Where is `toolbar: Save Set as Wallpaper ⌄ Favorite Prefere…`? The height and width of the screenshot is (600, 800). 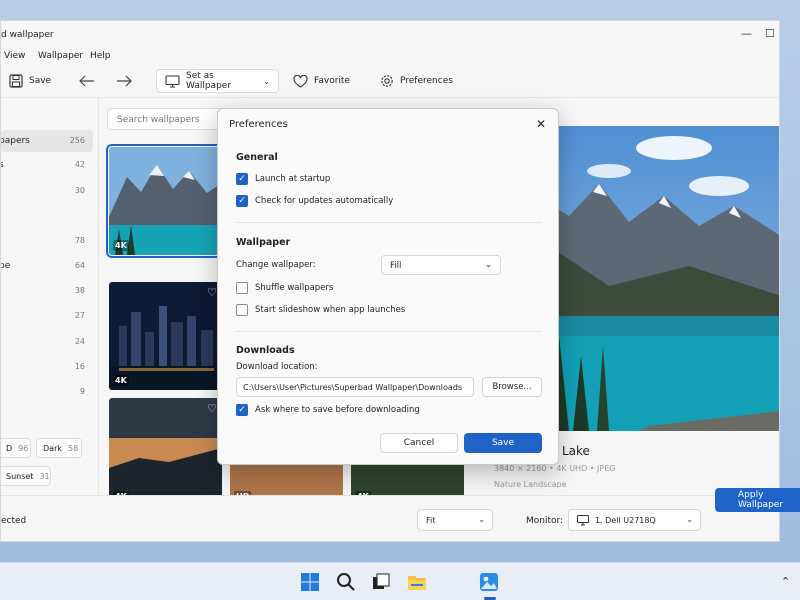
toolbar: Save Set as Wallpaper ⌄ Favorite Prefere… is located at coordinates (390, 82).